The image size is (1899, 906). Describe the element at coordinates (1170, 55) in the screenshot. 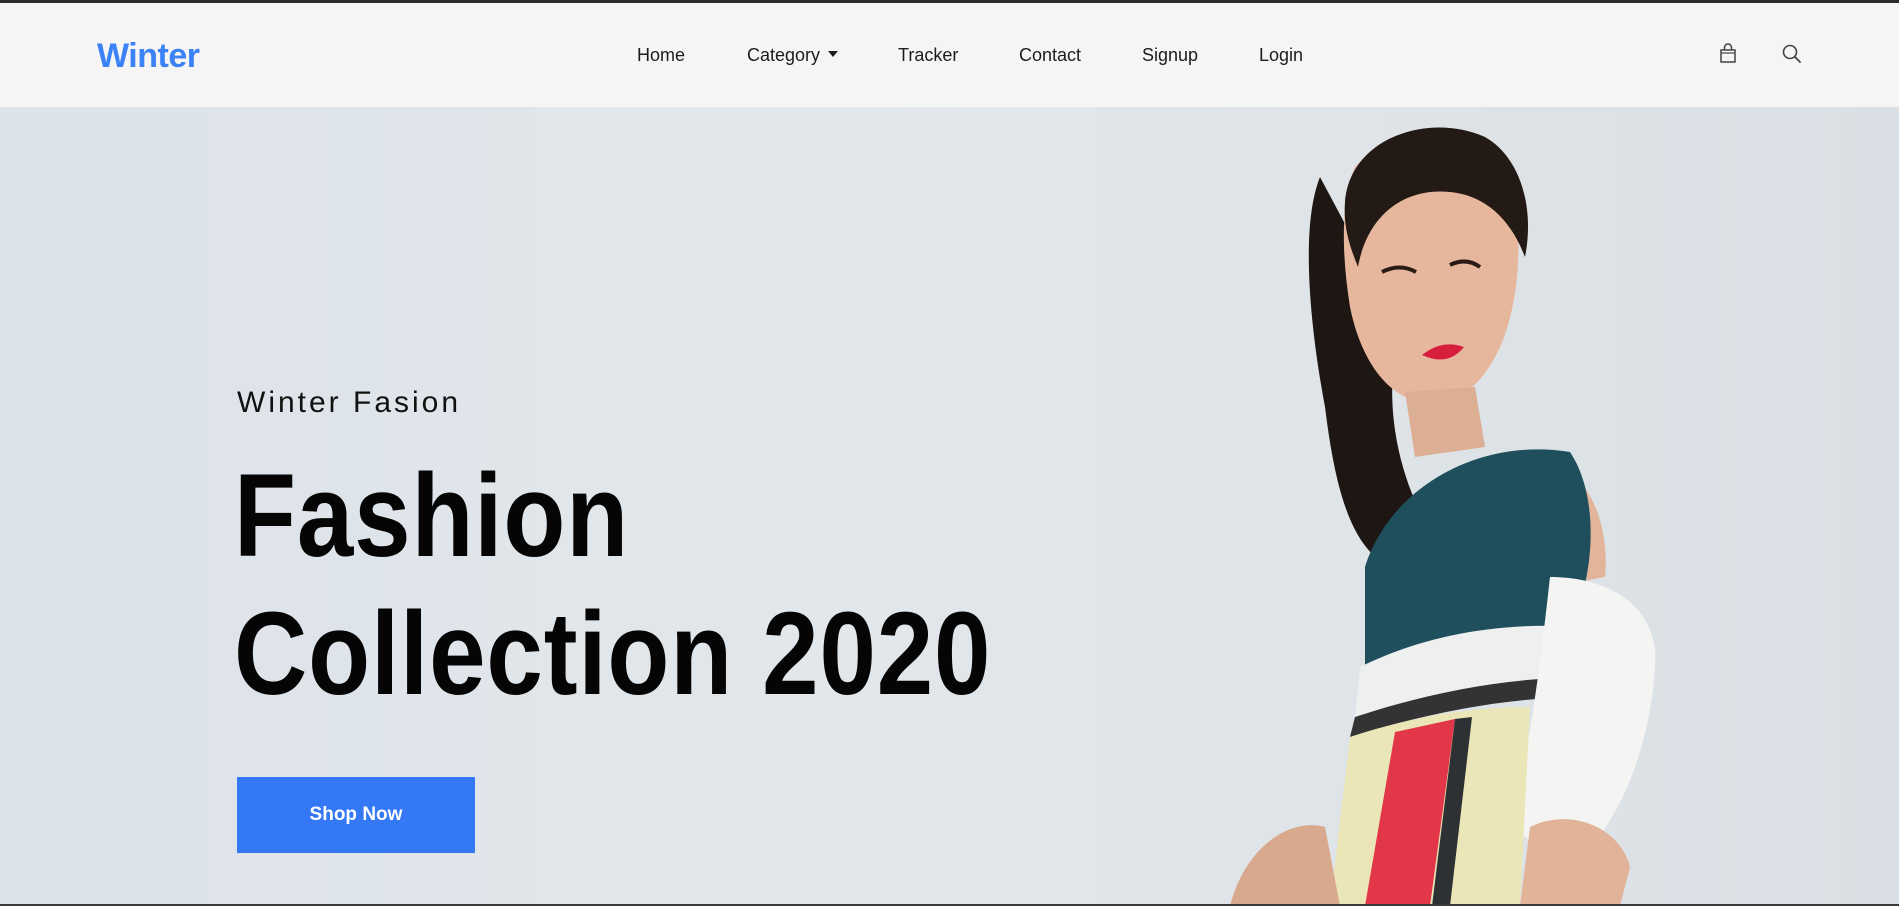

I see `nav-item-signup: Signup` at that location.